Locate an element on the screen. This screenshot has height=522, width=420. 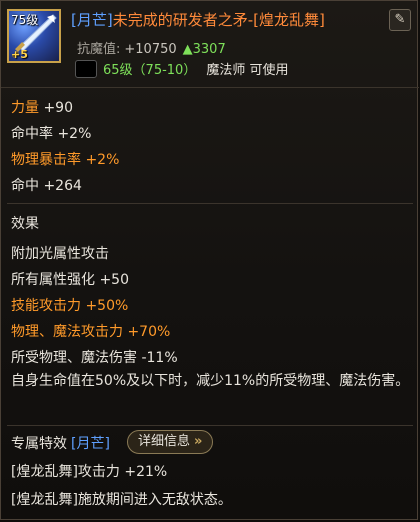
detail-info-label: 详细信息 is located at coordinates (164, 441).